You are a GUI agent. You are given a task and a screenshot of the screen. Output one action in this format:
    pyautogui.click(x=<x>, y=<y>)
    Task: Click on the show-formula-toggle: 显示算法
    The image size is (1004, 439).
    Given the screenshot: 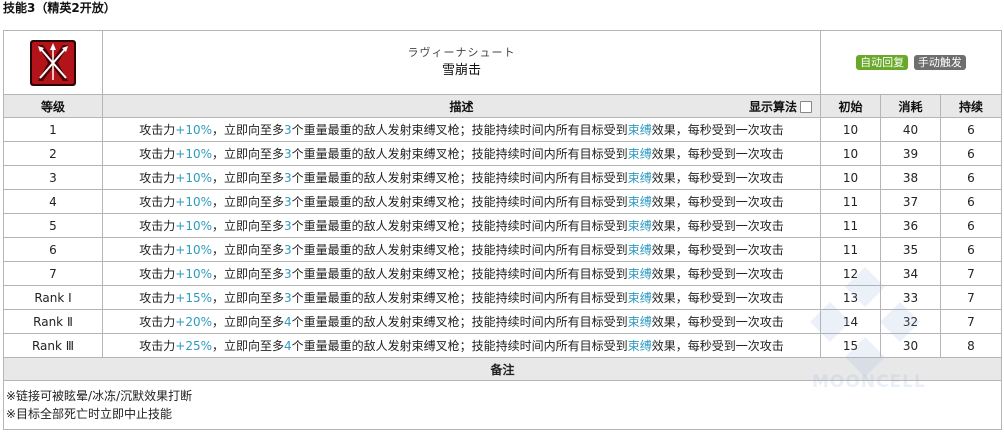 What is the action you would take?
    pyautogui.click(x=780, y=106)
    